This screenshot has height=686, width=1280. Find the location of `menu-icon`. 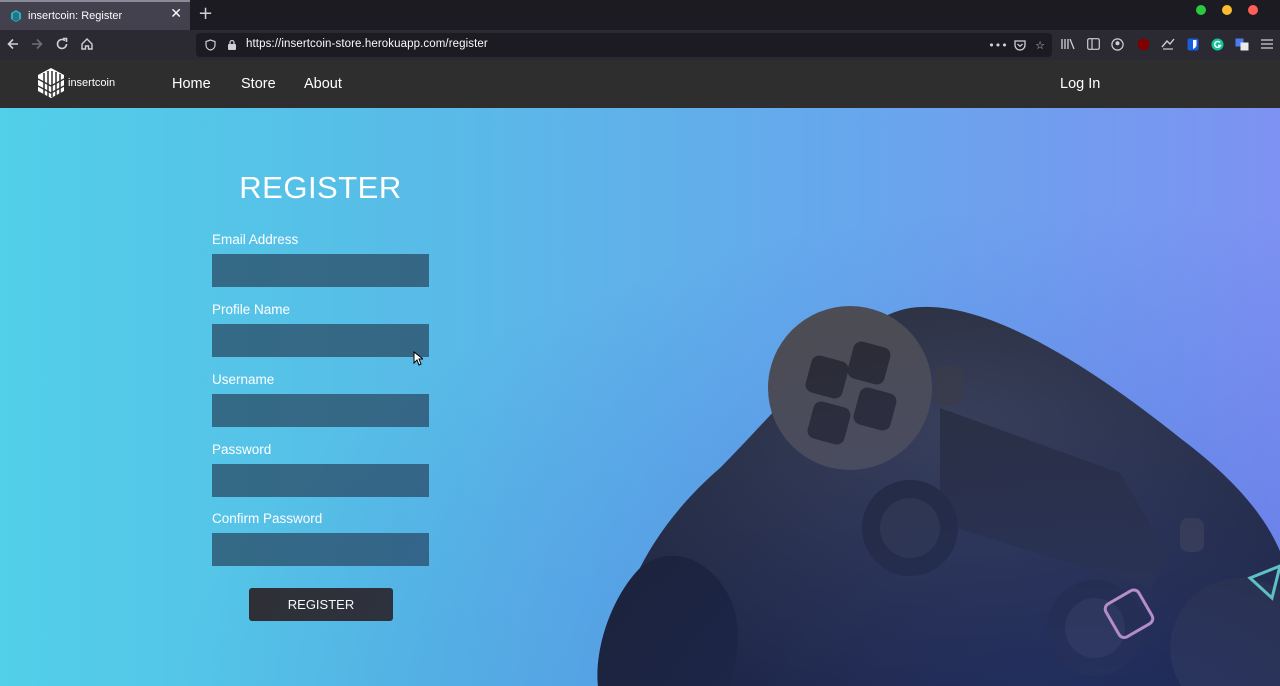

menu-icon is located at coordinates (1267, 44).